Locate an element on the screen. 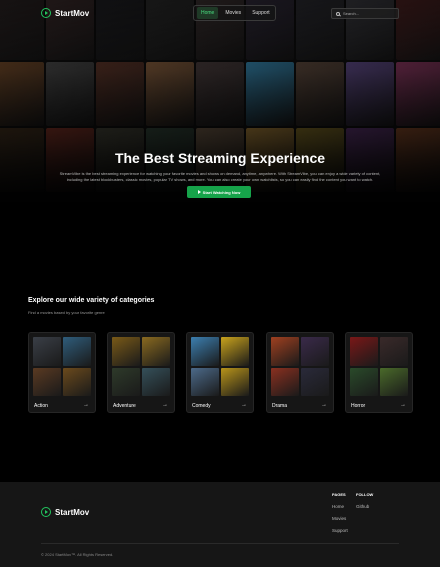 This screenshot has width=440, height=567. category-card-horror: Horror → is located at coordinates (379, 372).